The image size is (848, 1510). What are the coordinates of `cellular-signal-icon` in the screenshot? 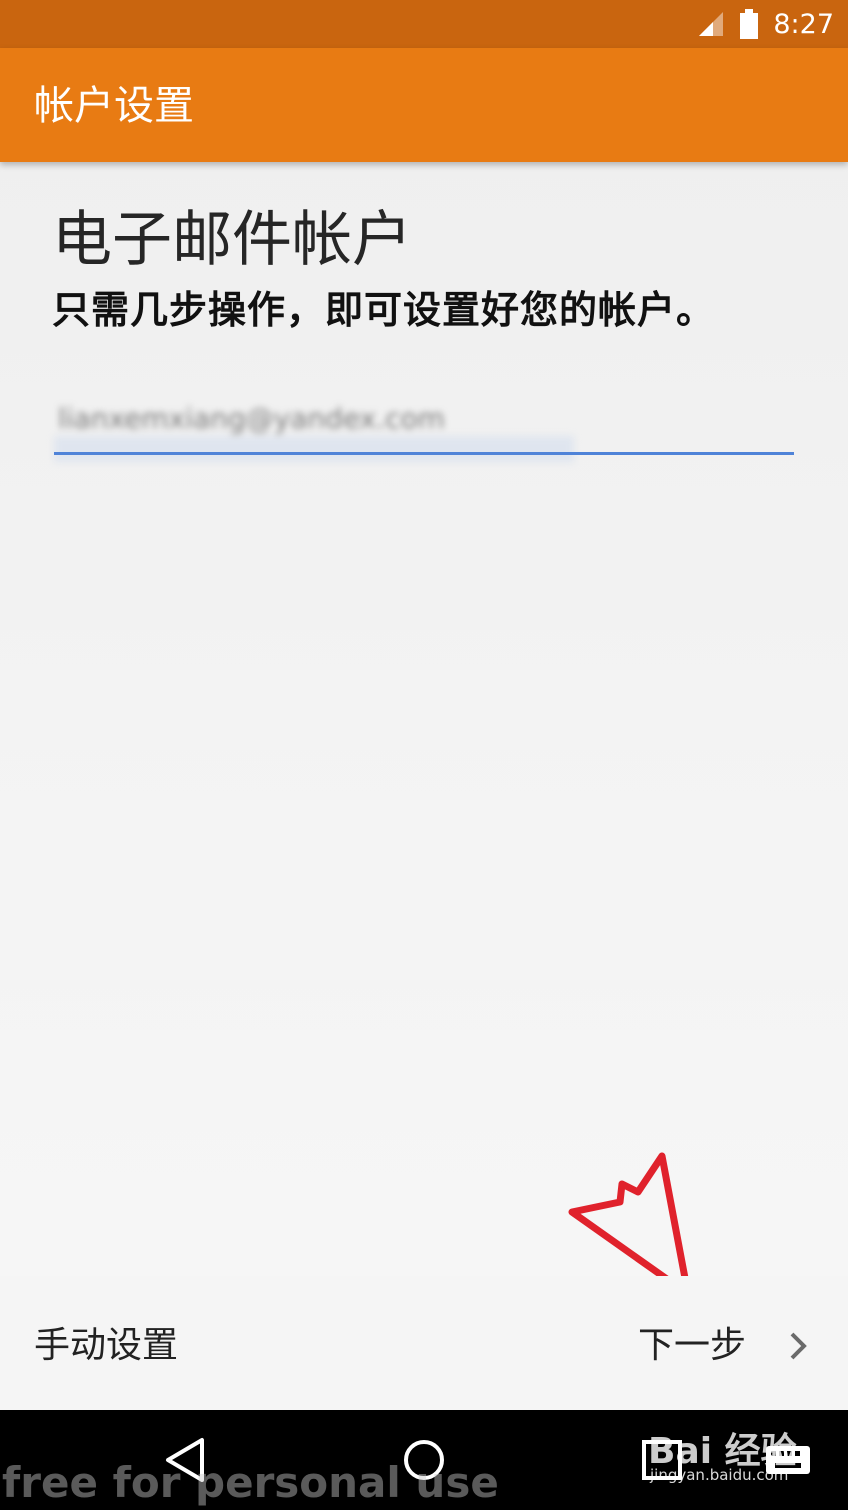 It's located at (711, 24).